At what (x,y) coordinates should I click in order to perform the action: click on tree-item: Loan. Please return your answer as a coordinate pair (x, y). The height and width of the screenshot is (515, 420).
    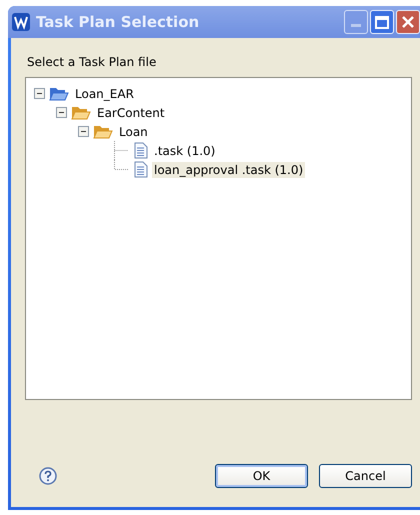
    Looking at the image, I should click on (133, 132).